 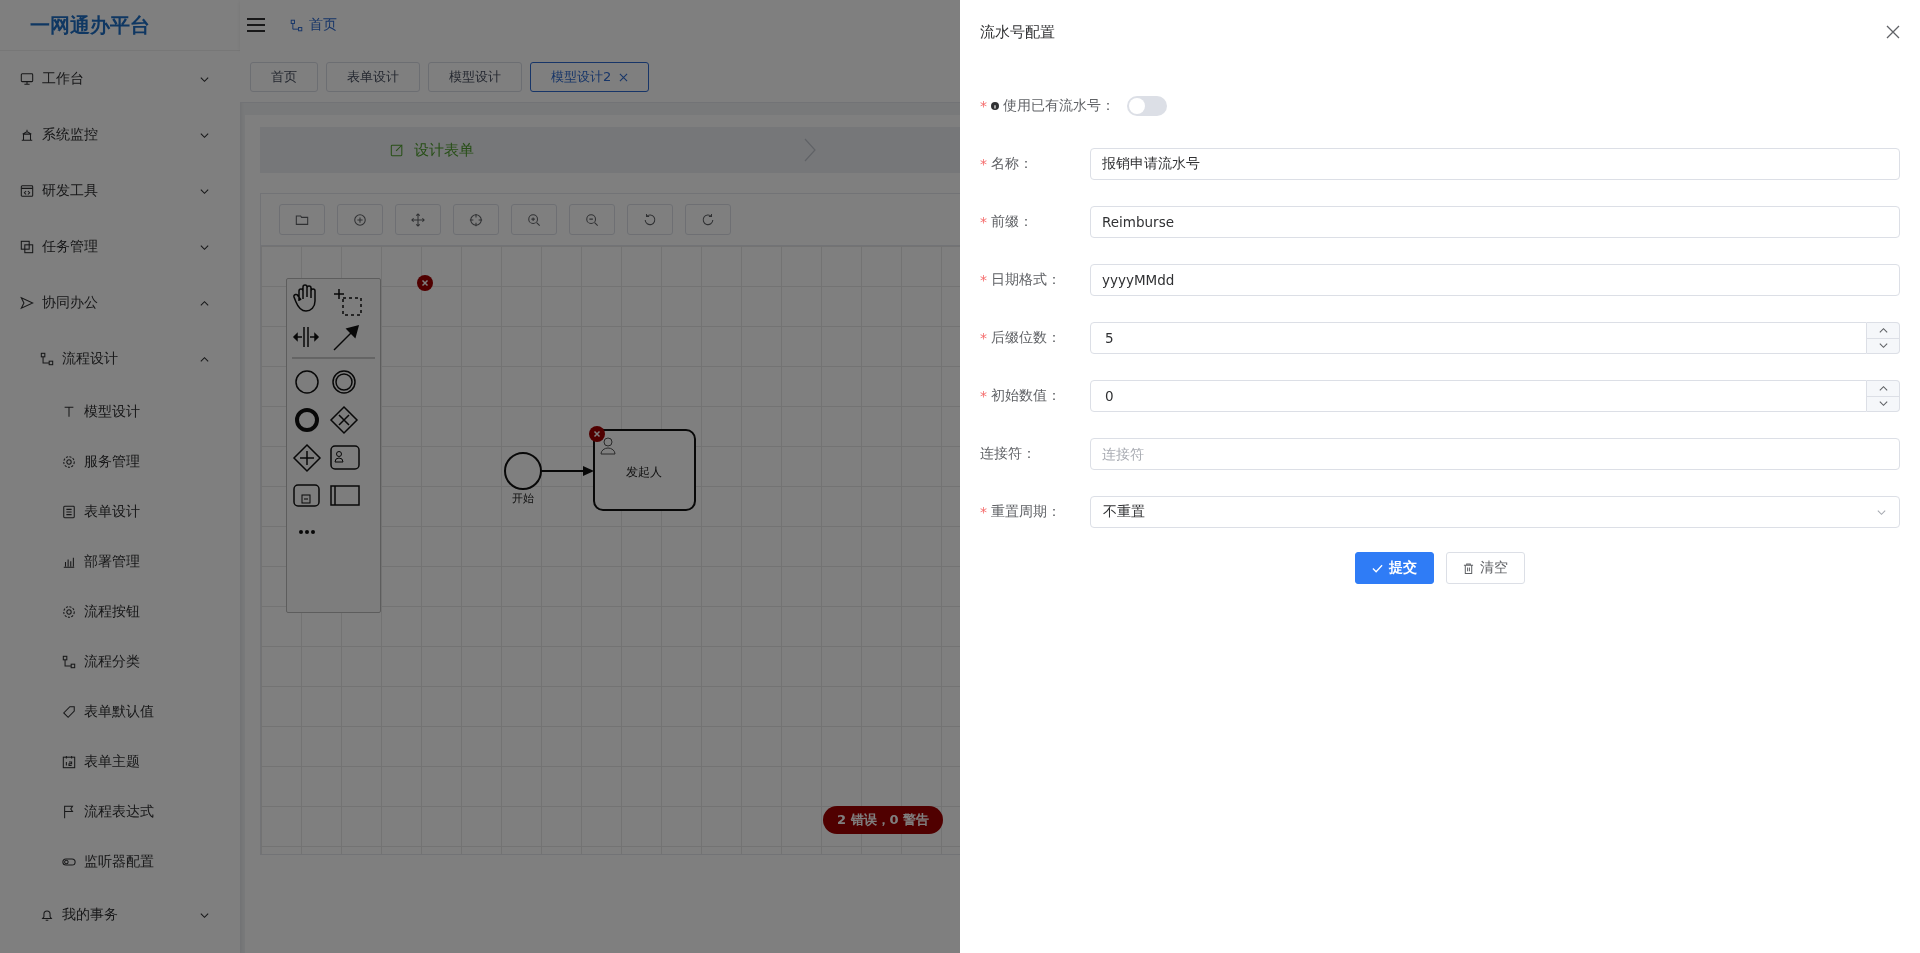 I want to click on building-icon, so click(x=27, y=135).